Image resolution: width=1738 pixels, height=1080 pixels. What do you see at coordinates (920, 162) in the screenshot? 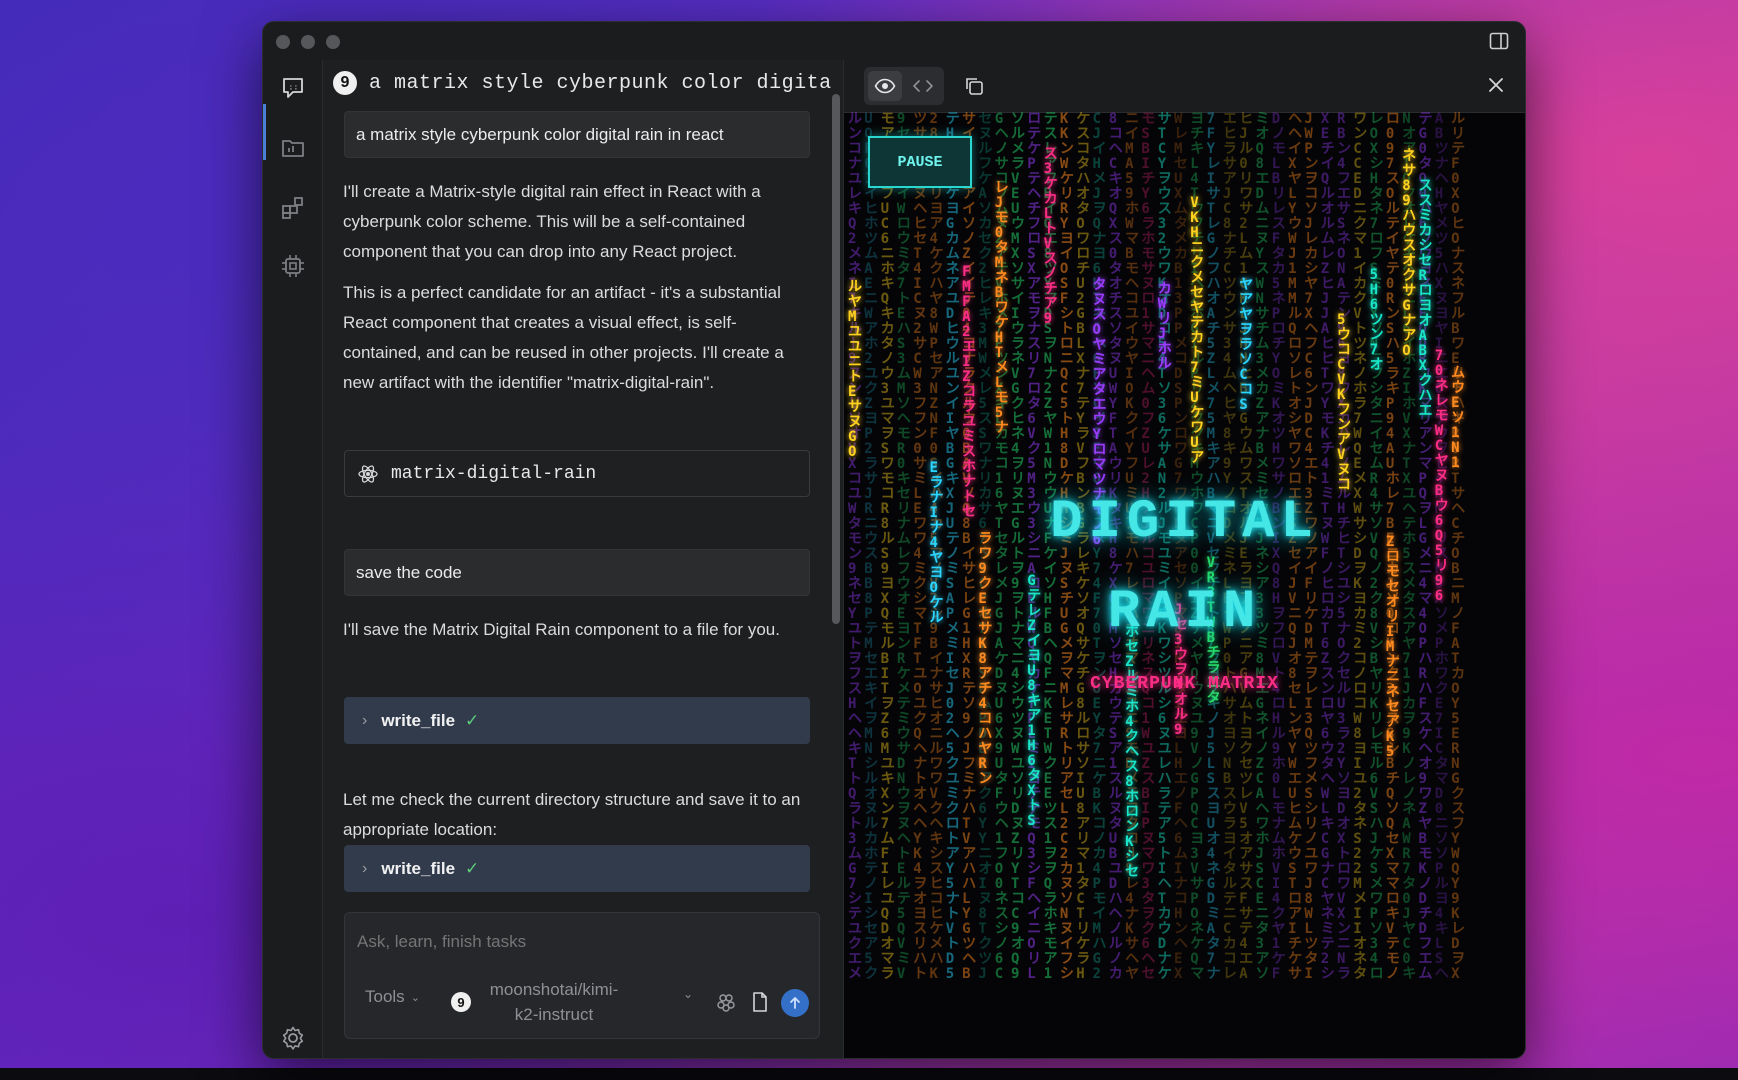
I see `pause-button: PAUSE` at bounding box center [920, 162].